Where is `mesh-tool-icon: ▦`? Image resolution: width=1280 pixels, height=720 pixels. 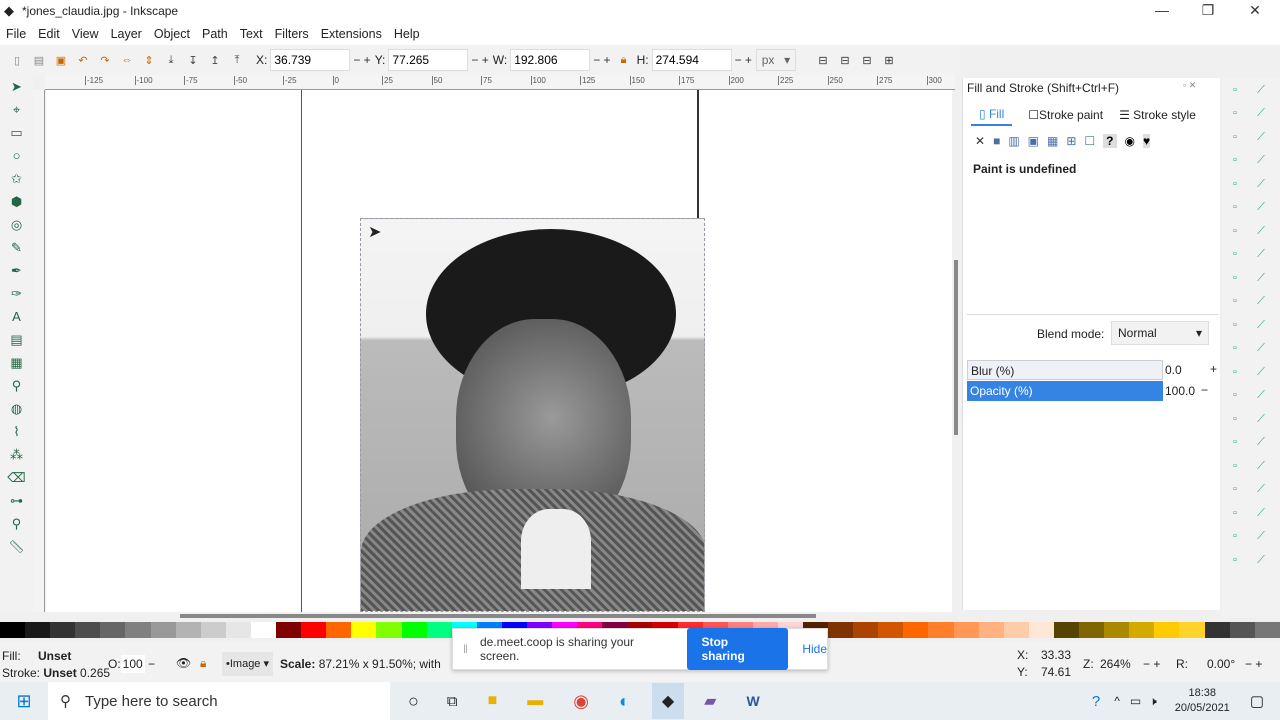
mesh-tool-icon: ▦ is located at coordinates (16, 362).